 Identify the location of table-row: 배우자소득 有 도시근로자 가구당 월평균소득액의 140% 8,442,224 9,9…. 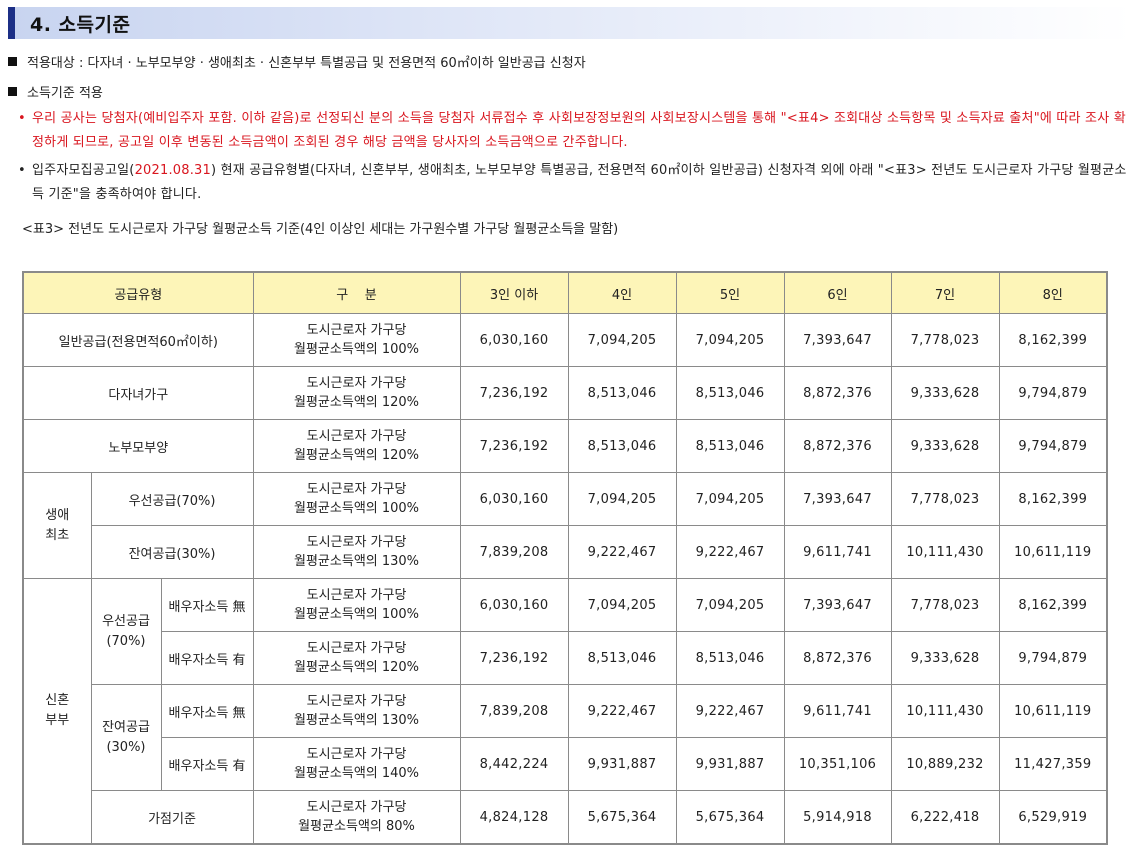
(565, 764).